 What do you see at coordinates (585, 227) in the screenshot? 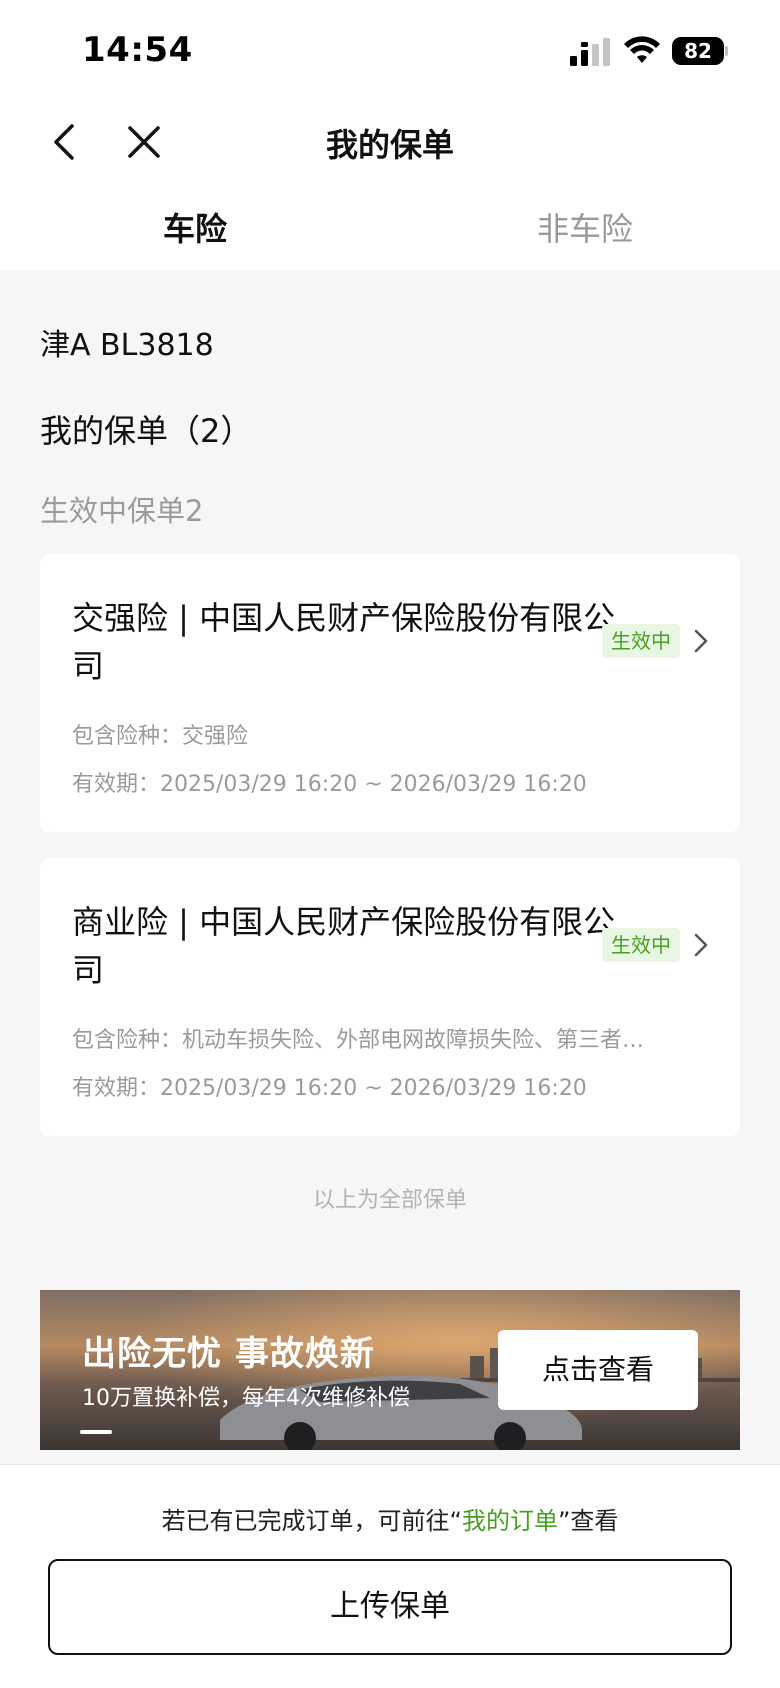
I see `tab-non-car-insurance: 非车险` at bounding box center [585, 227].